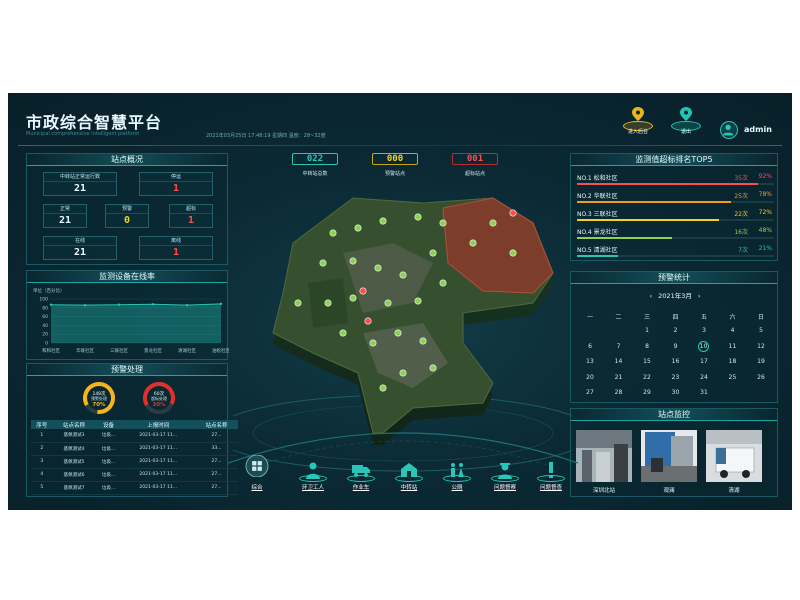 The width and height of the screenshot is (800, 600). I want to click on chart-series-line, so click(136, 304).